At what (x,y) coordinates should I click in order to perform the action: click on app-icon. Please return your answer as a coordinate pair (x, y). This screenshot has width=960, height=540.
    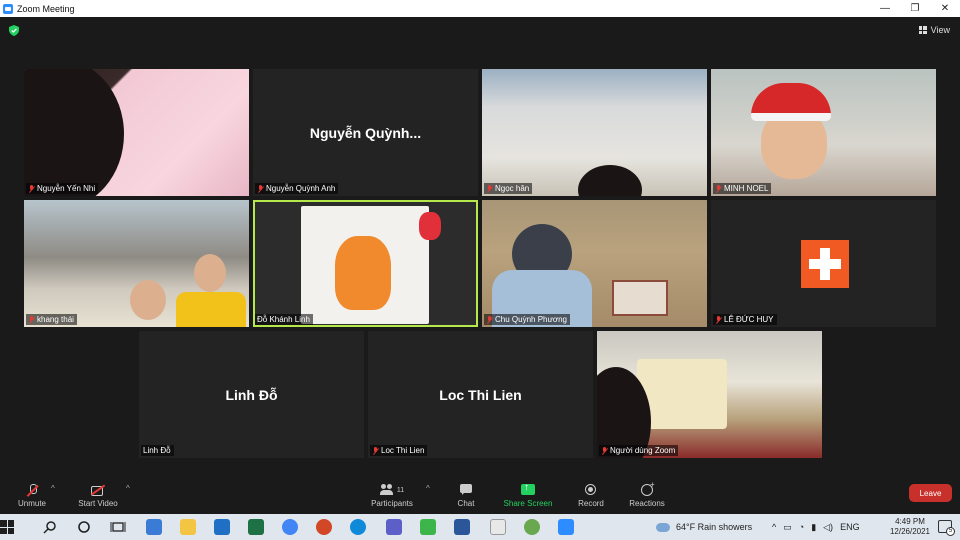
    Looking at the image, I should click on (532, 527).